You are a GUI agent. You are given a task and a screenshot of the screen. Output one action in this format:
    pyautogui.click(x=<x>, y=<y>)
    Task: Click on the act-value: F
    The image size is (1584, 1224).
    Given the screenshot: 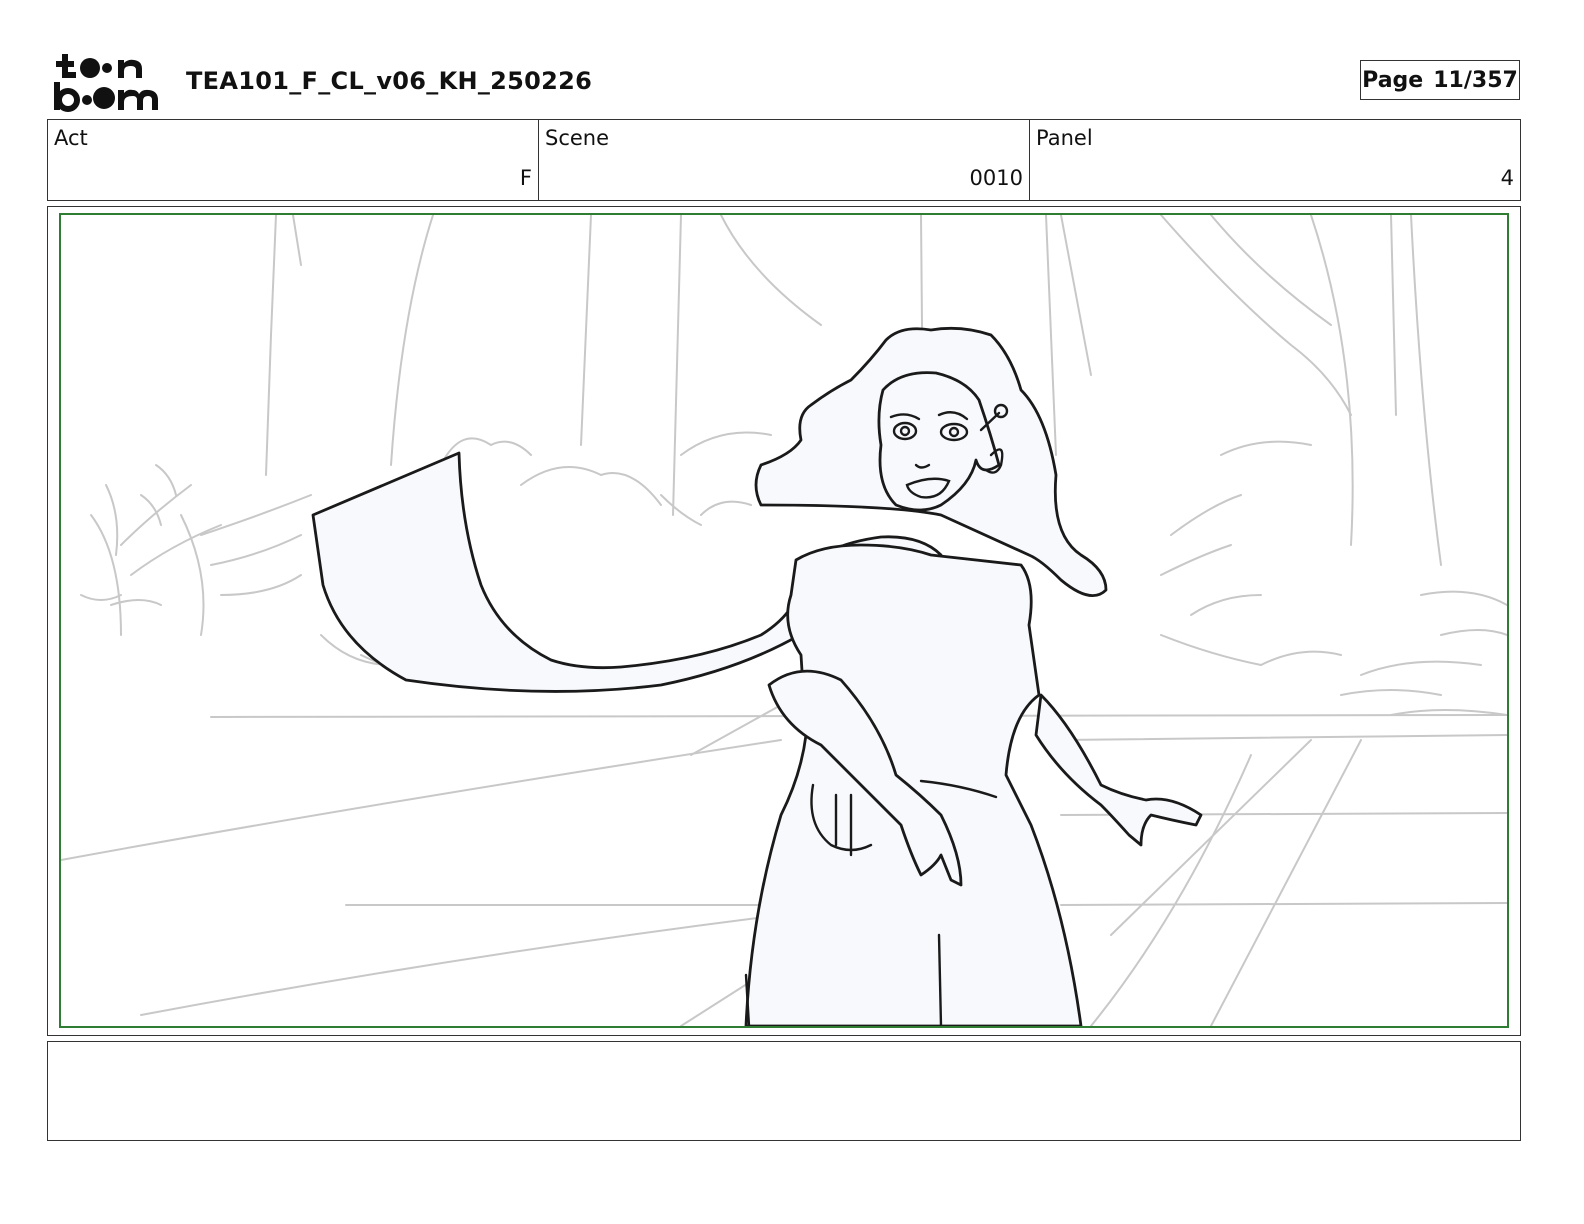 What is the action you would take?
    pyautogui.click(x=525, y=178)
    